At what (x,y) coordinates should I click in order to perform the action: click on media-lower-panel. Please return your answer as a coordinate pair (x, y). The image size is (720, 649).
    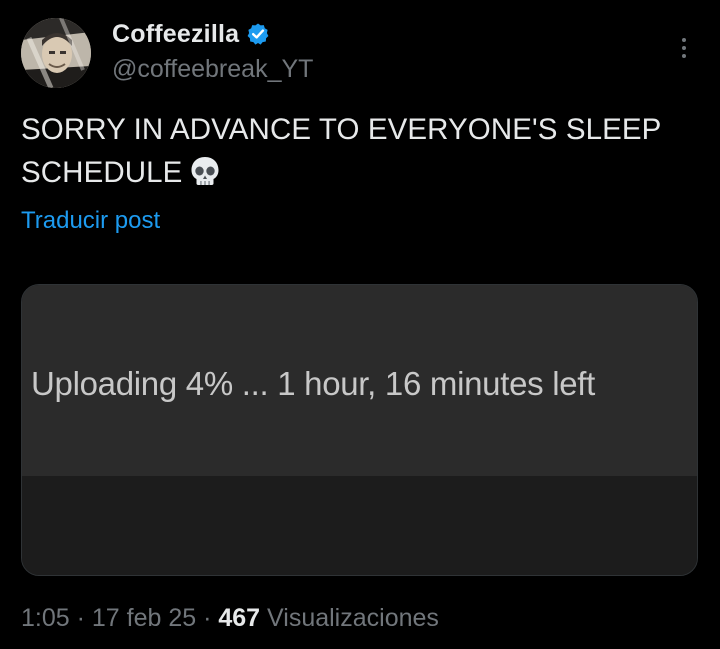
    Looking at the image, I should click on (359, 525).